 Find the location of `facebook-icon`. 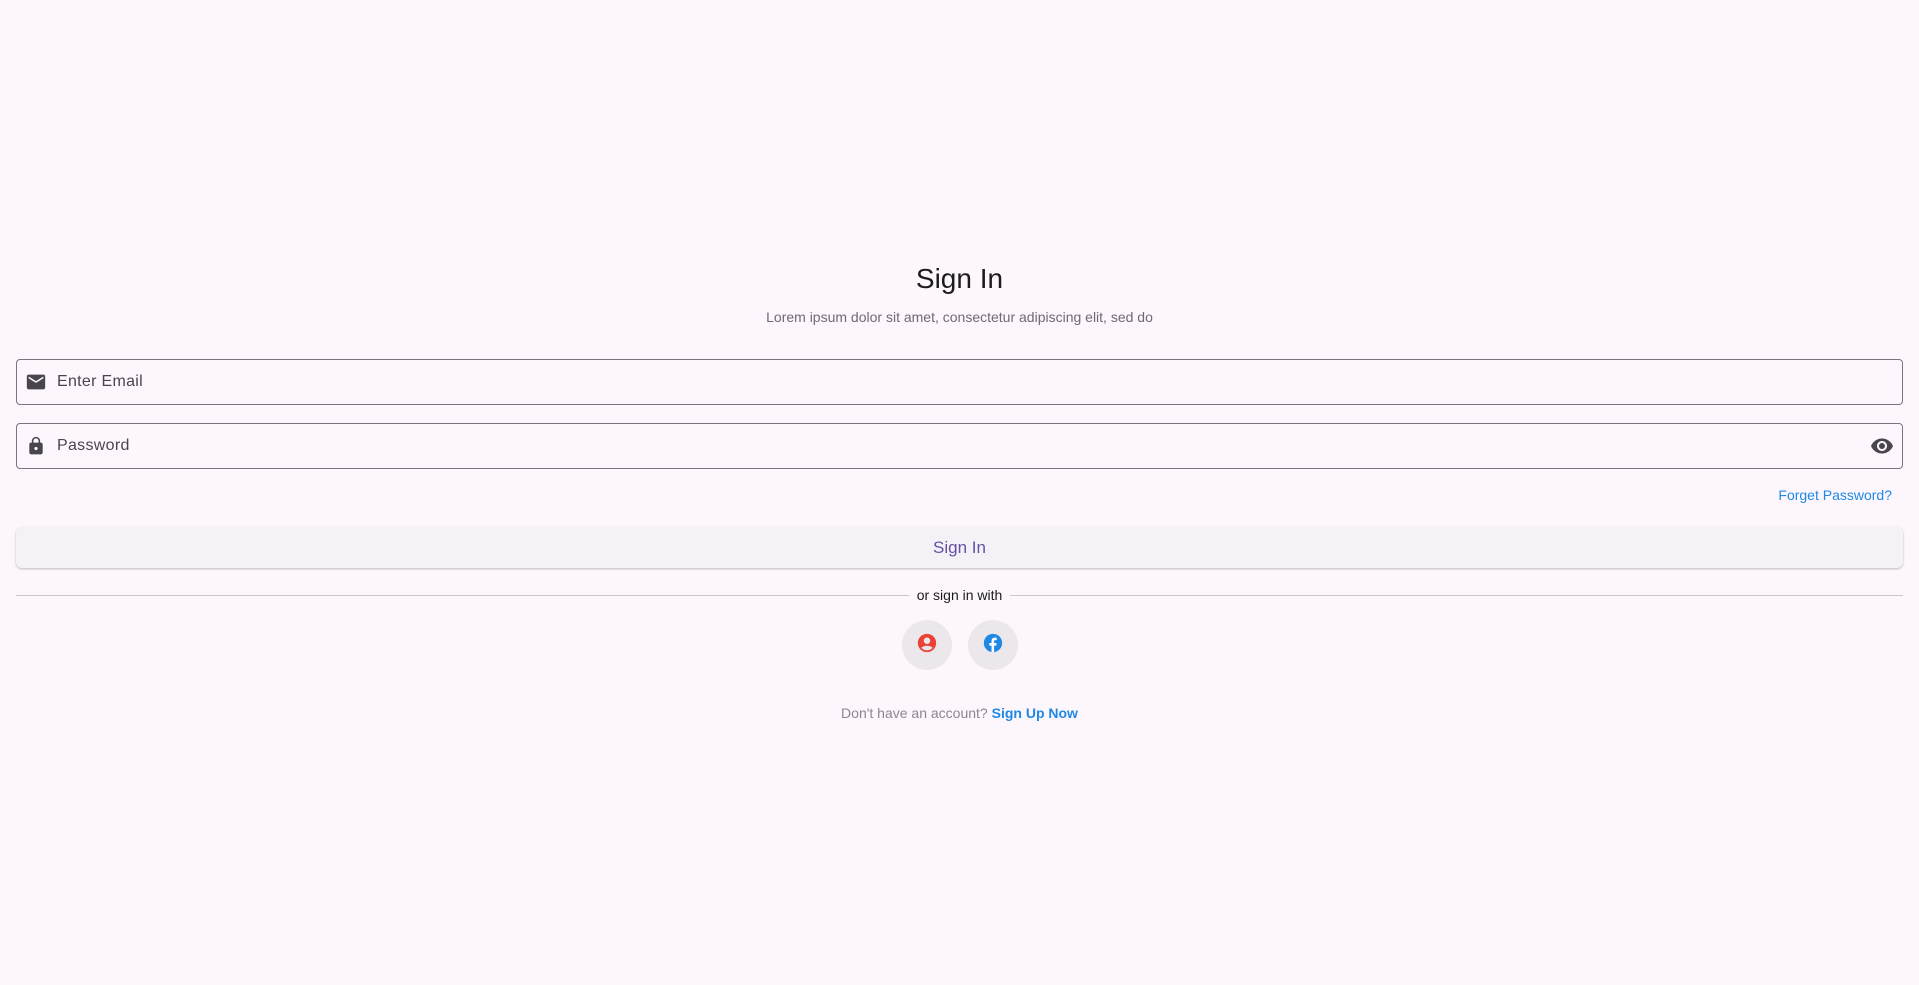

facebook-icon is located at coordinates (993, 645).